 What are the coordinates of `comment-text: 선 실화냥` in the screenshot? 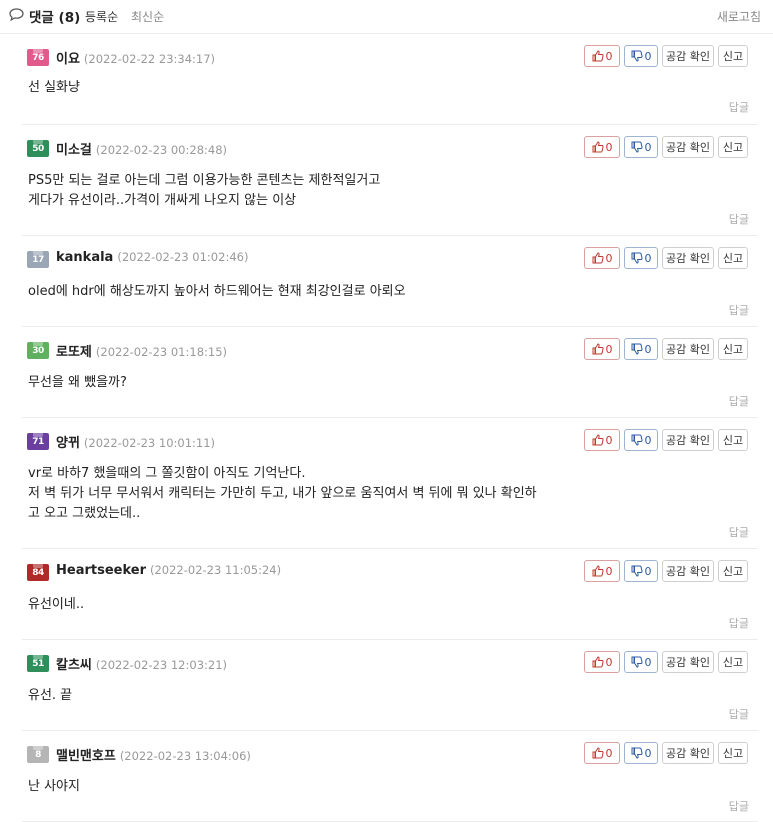 It's located at (54, 88).